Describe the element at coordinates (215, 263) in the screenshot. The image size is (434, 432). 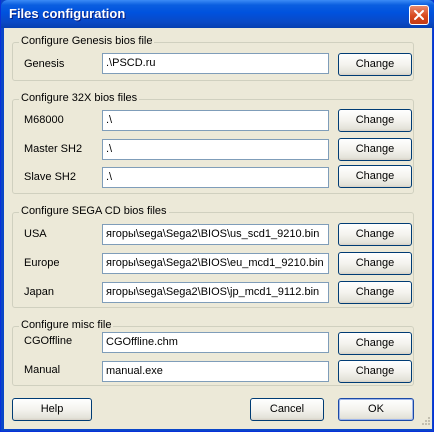
I see `europe-path-field: ягоры\sega\Sega2\BIOS\eu_mcd1_9210.bin` at that location.